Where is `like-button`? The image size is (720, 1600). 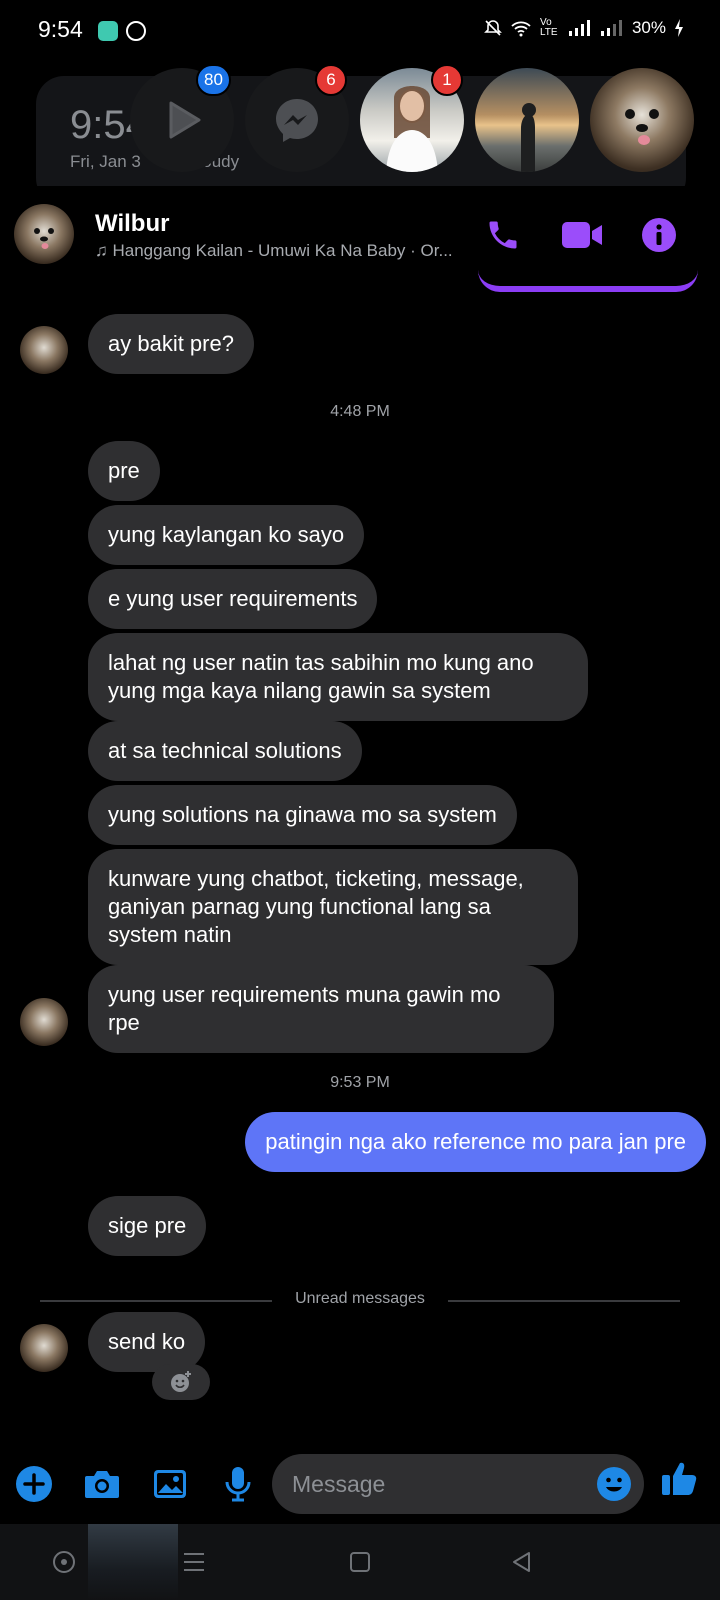 like-button is located at coordinates (680, 1478).